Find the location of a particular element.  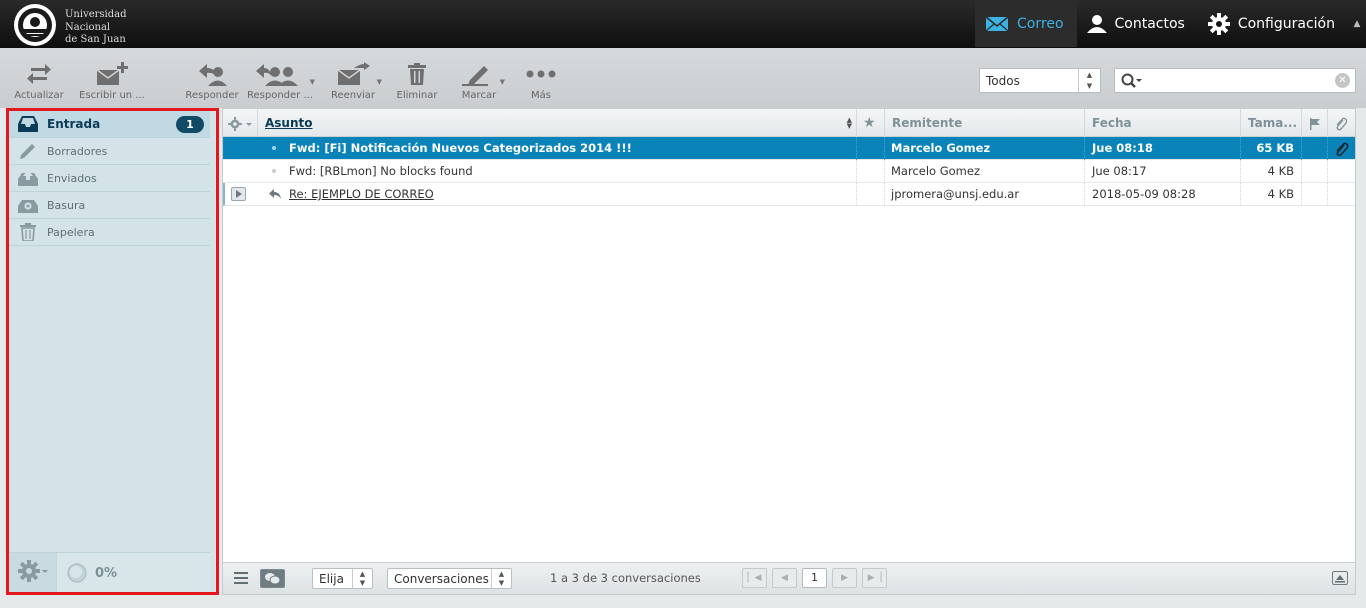

search-box: ✕ is located at coordinates (1235, 80).